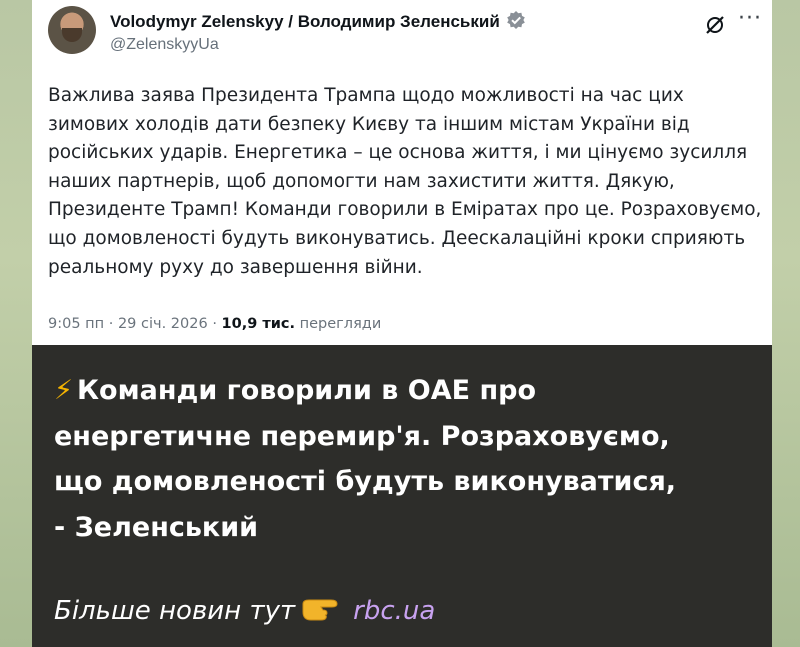 Image resolution: width=800 pixels, height=647 pixels. What do you see at coordinates (156, 527) in the screenshot?
I see `caption-line: - Зеленський` at bounding box center [156, 527].